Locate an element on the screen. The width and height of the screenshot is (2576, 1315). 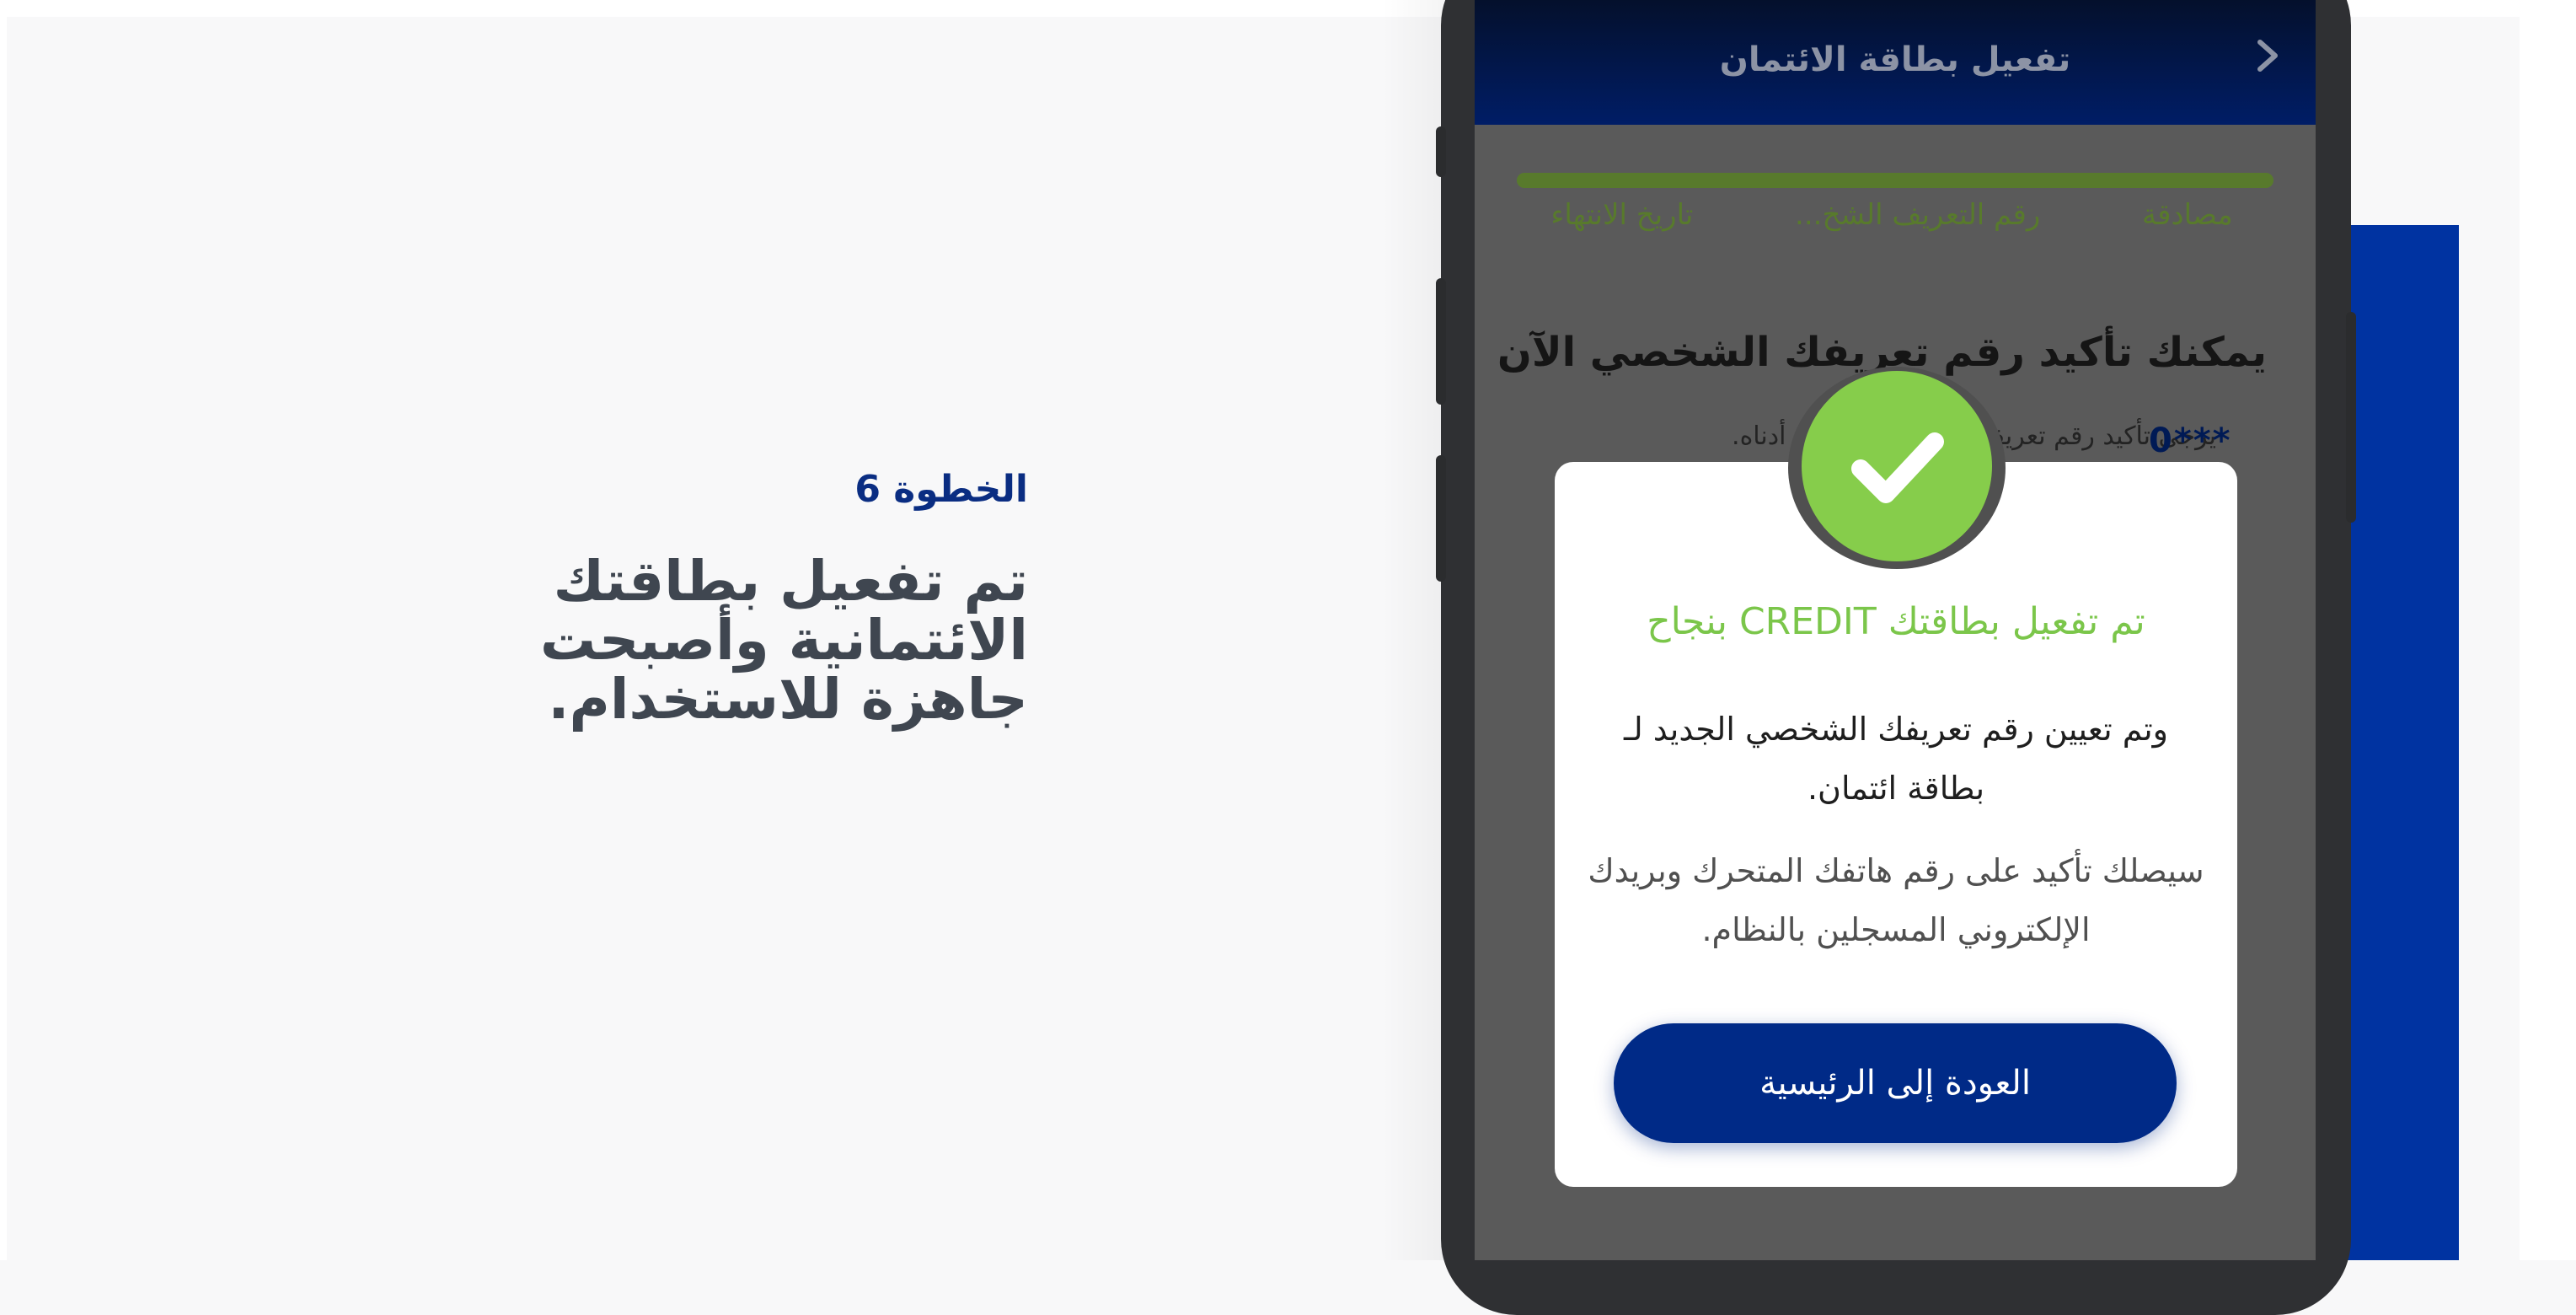
step-description-line: جاهزة للاستخدام. is located at coordinates (788, 699).